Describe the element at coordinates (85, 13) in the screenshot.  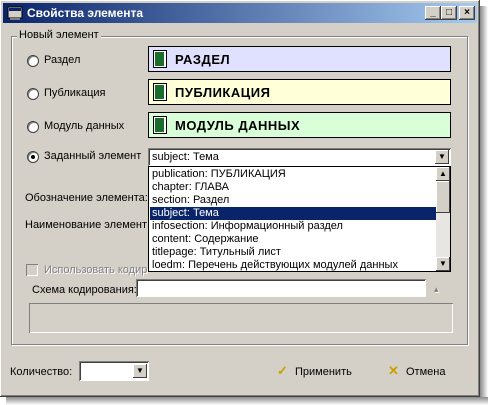
I see `window-title: Свойства элемента` at that location.